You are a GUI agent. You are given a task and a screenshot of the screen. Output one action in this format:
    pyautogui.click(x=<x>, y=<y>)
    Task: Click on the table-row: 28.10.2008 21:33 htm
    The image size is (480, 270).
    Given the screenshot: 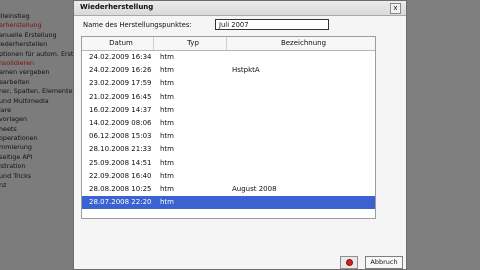 What is the action you would take?
    pyautogui.click(x=228, y=149)
    